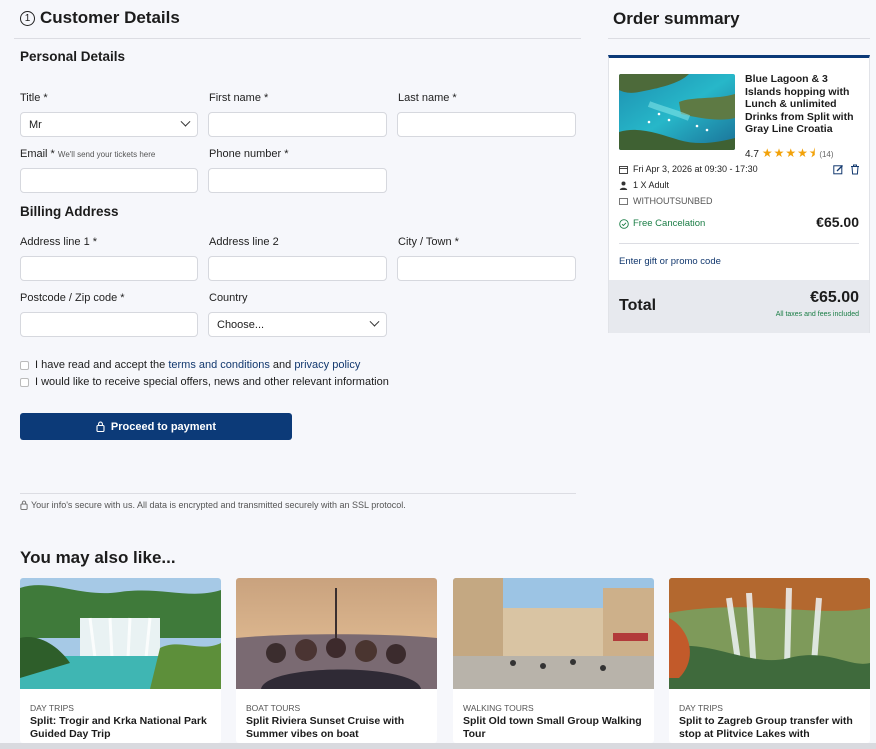  I want to click on total-label: Total, so click(638, 305).